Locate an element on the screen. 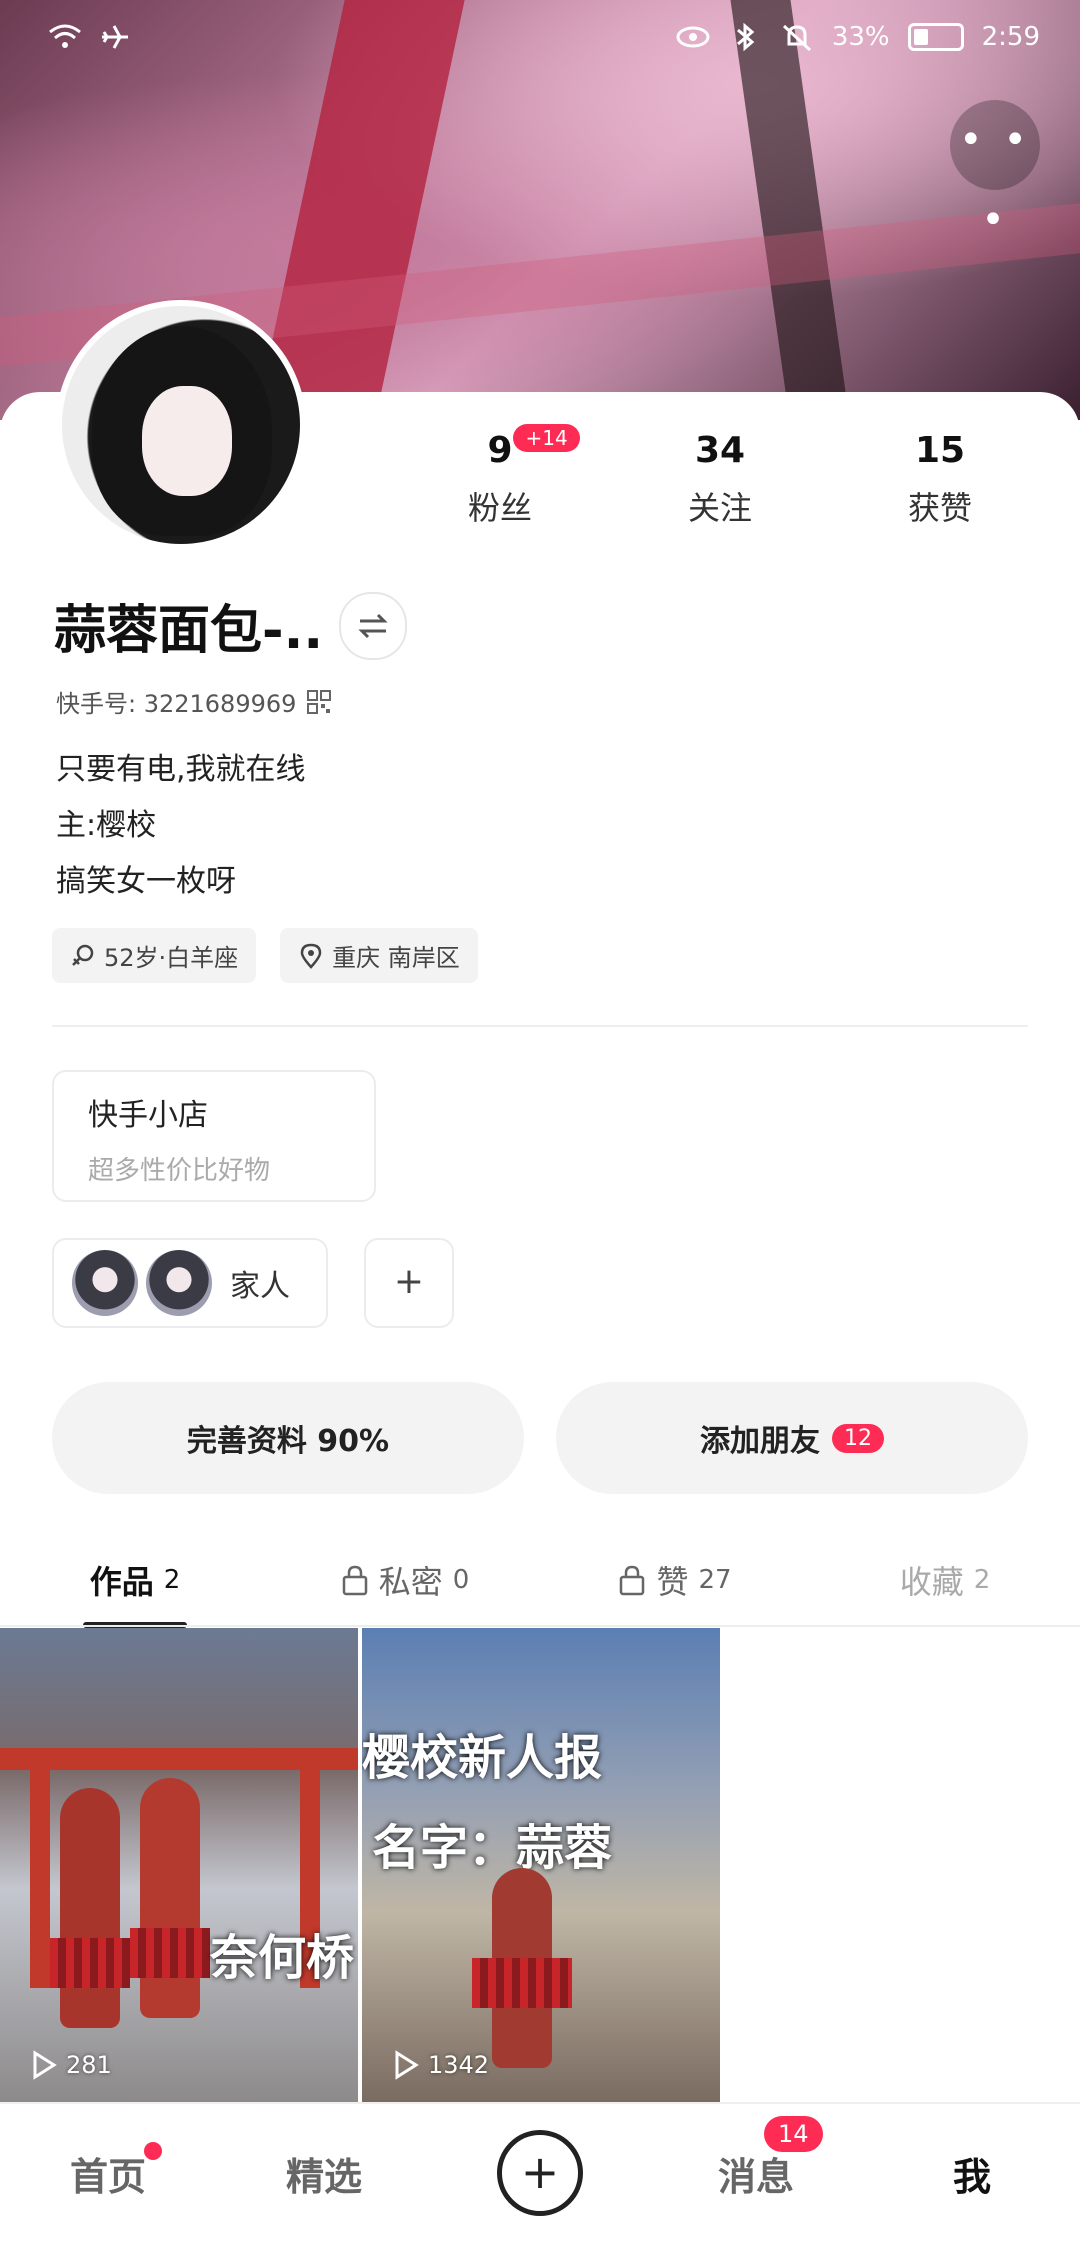 This screenshot has width=1080, height=2242. tab-count: 0 is located at coordinates (461, 1580).